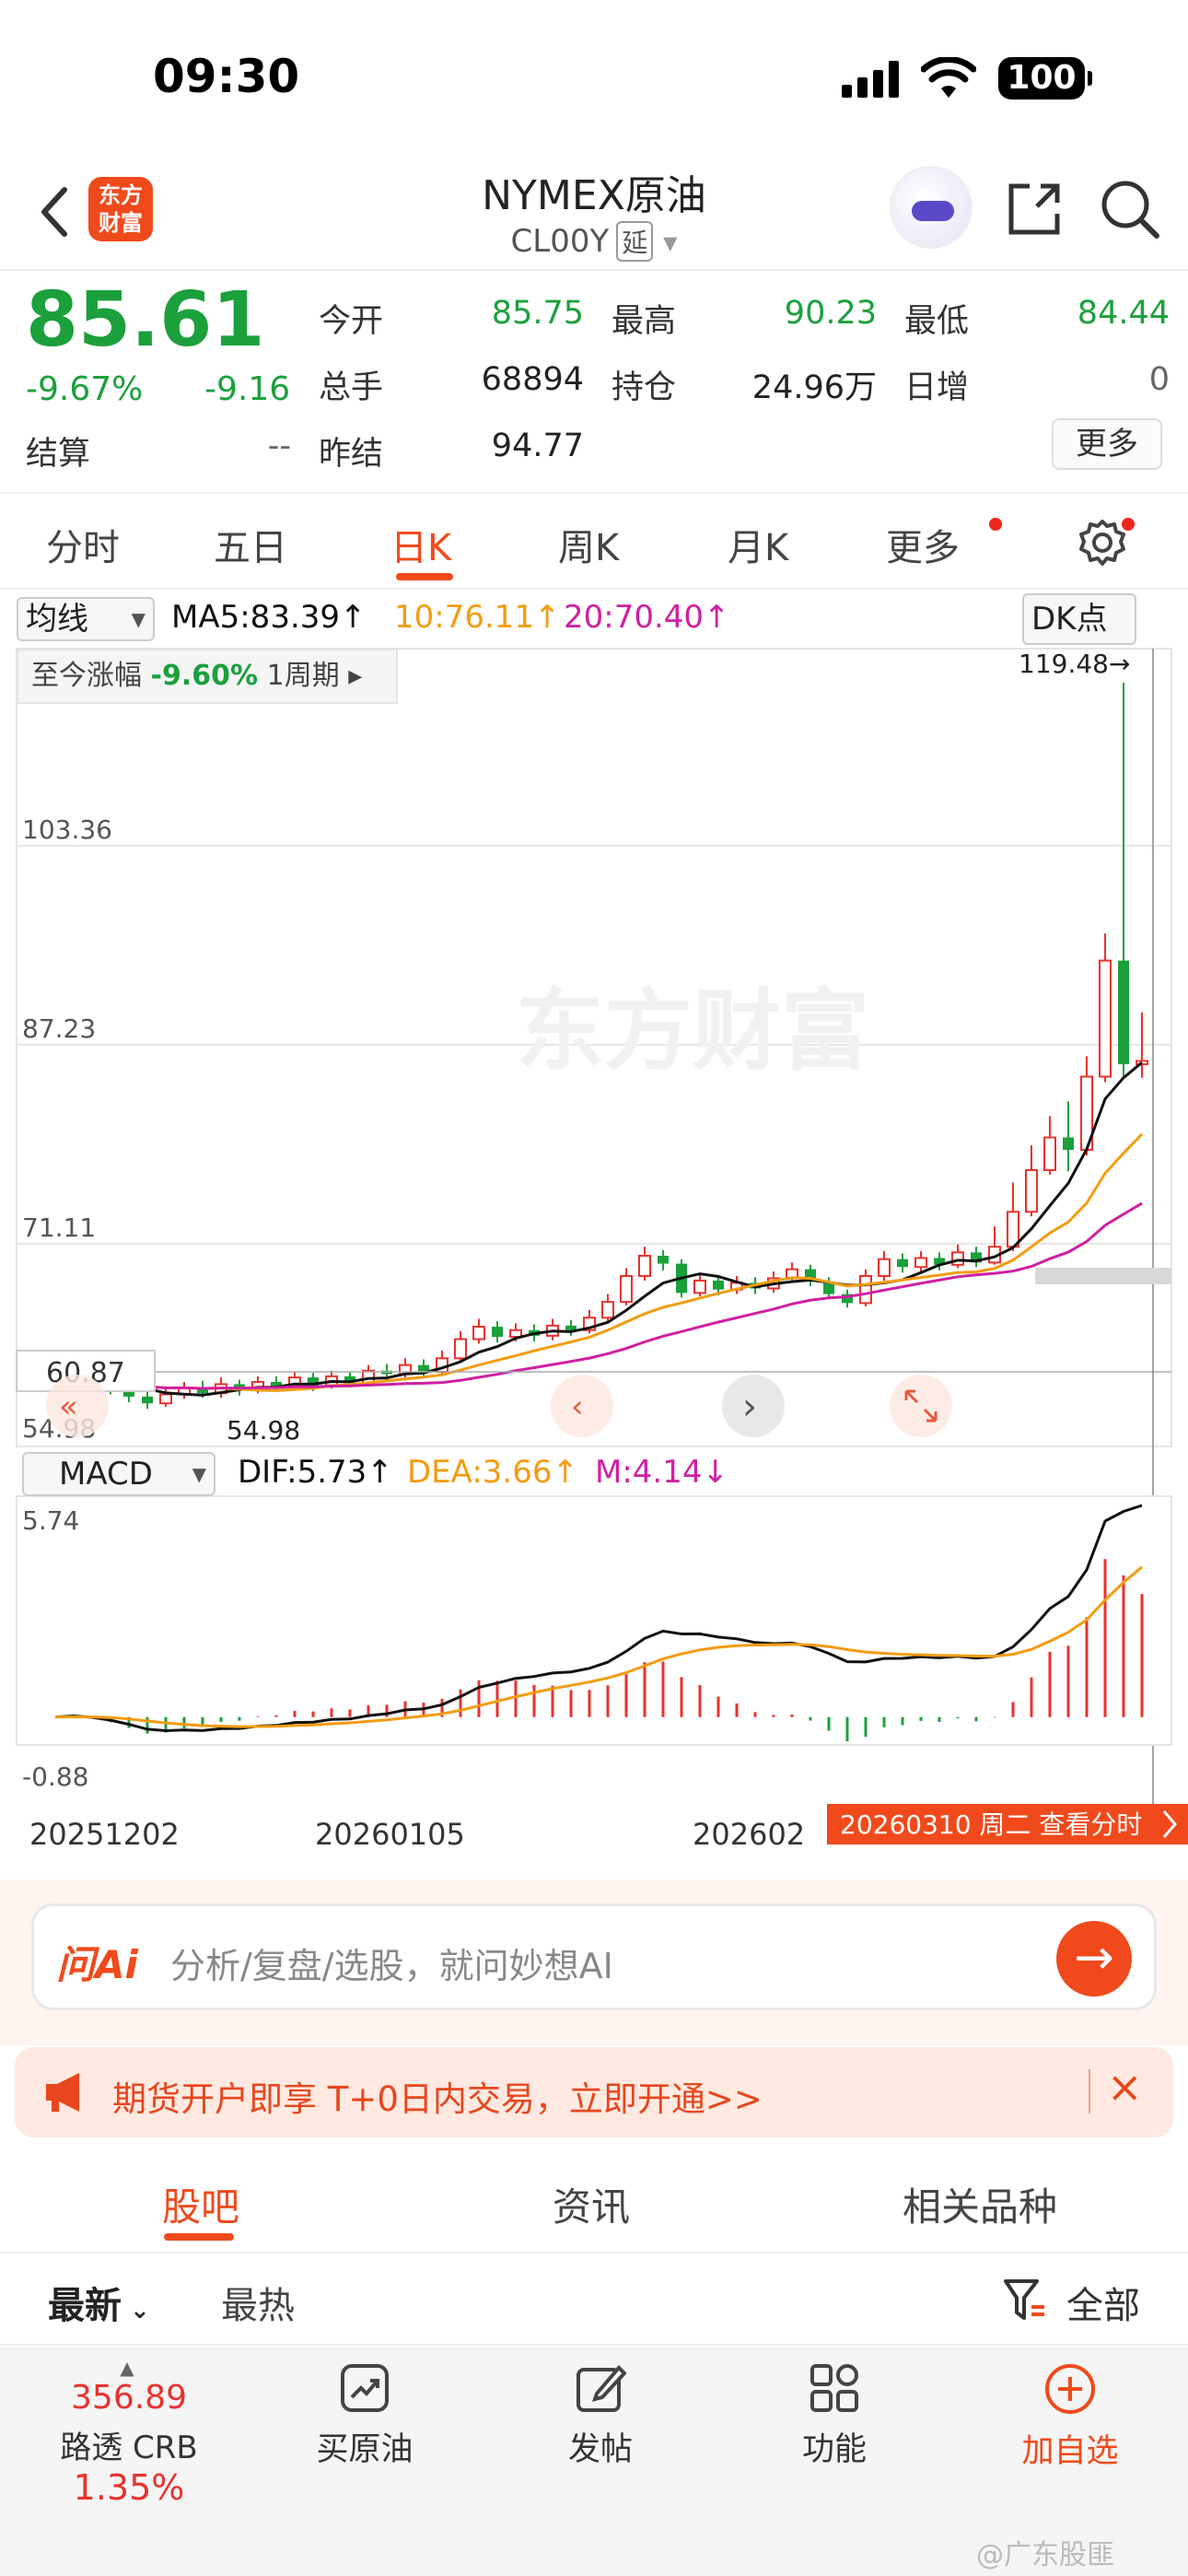 The height and width of the screenshot is (2576, 1188). I want to click on dk-point-button: DK点, so click(1079, 619).